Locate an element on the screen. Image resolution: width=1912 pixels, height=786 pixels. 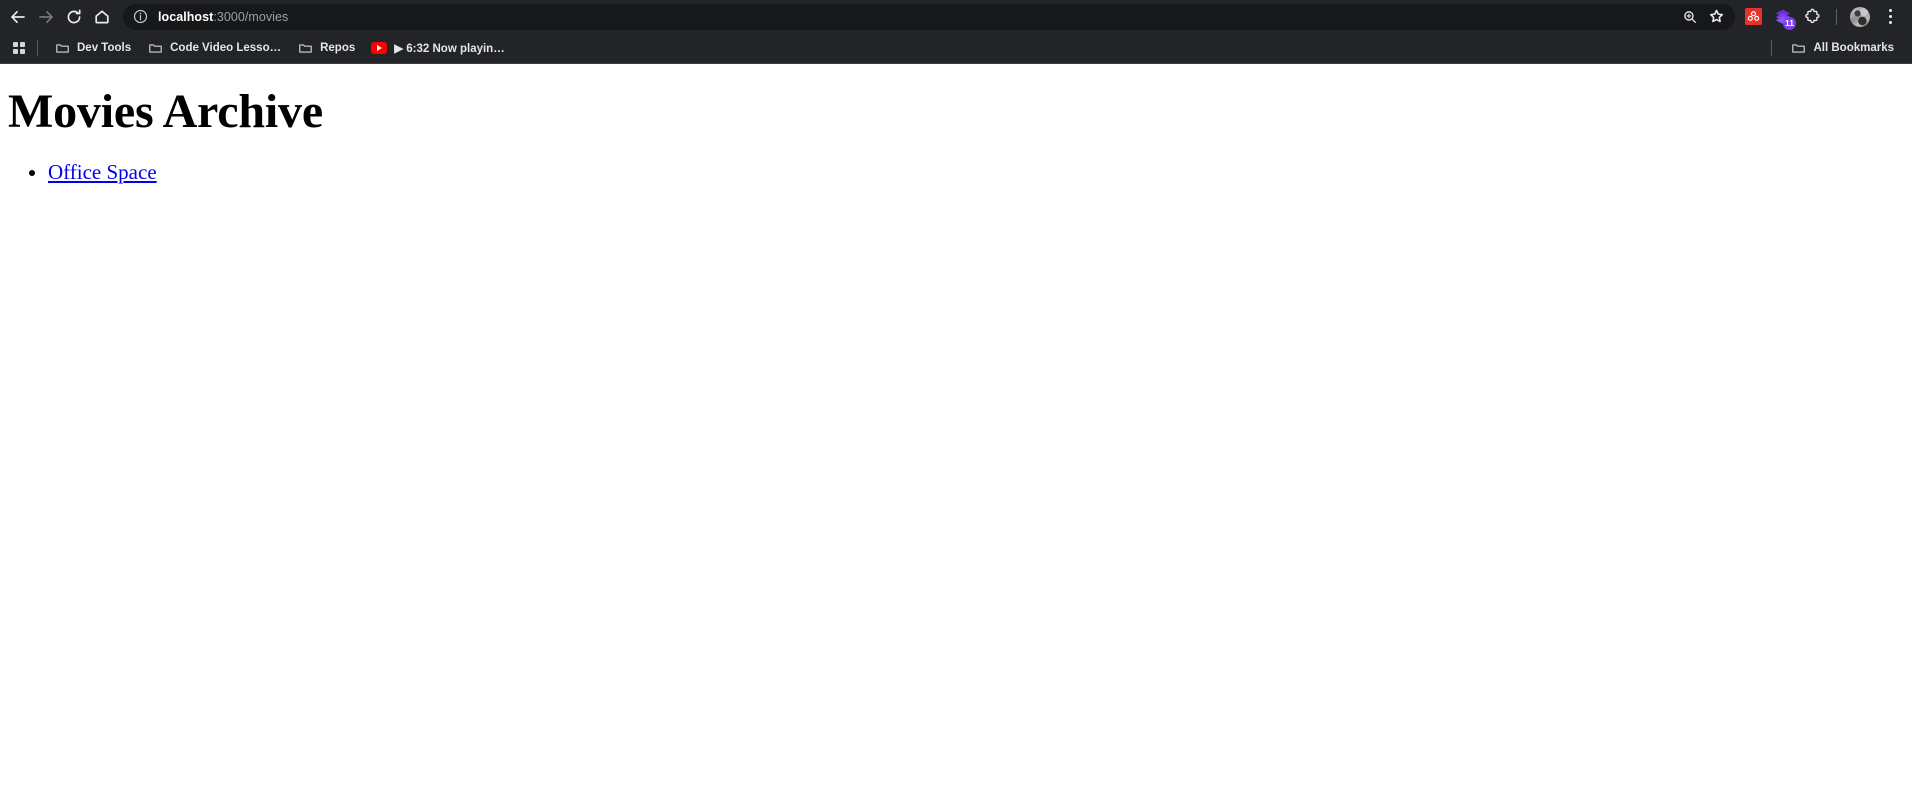
navigation-toolbar: localhost:3000/movies 11 is located at coordinates (956, 16).